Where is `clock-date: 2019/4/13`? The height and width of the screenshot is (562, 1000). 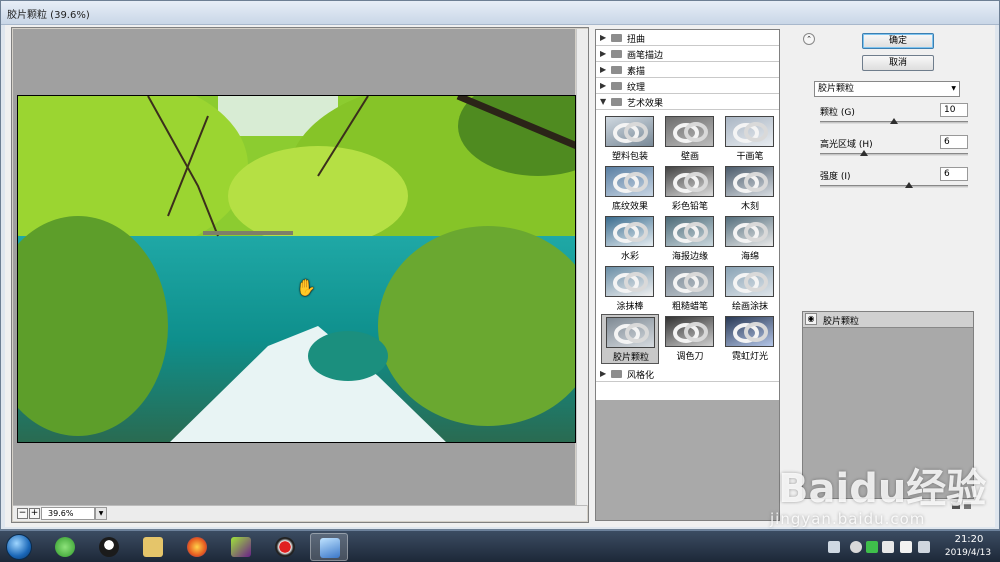 clock-date: 2019/4/13 is located at coordinates (968, 553).